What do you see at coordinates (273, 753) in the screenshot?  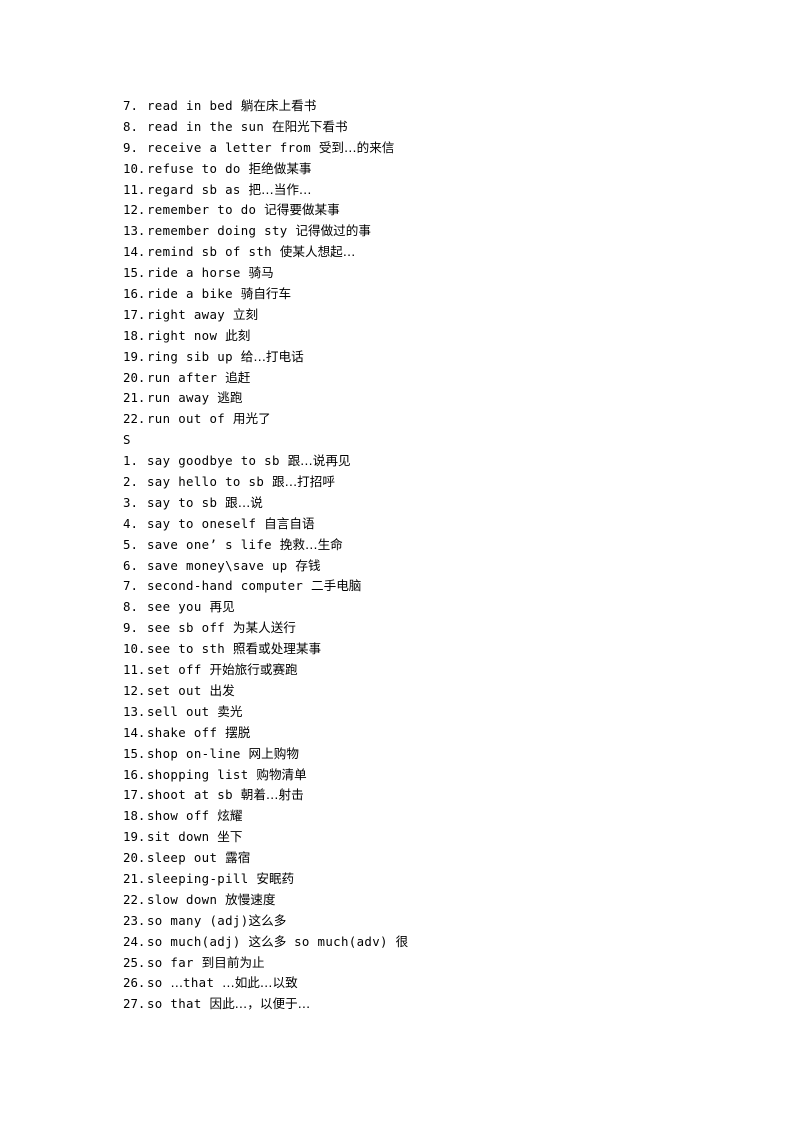 I see `list-item-chinese: 网上购物` at bounding box center [273, 753].